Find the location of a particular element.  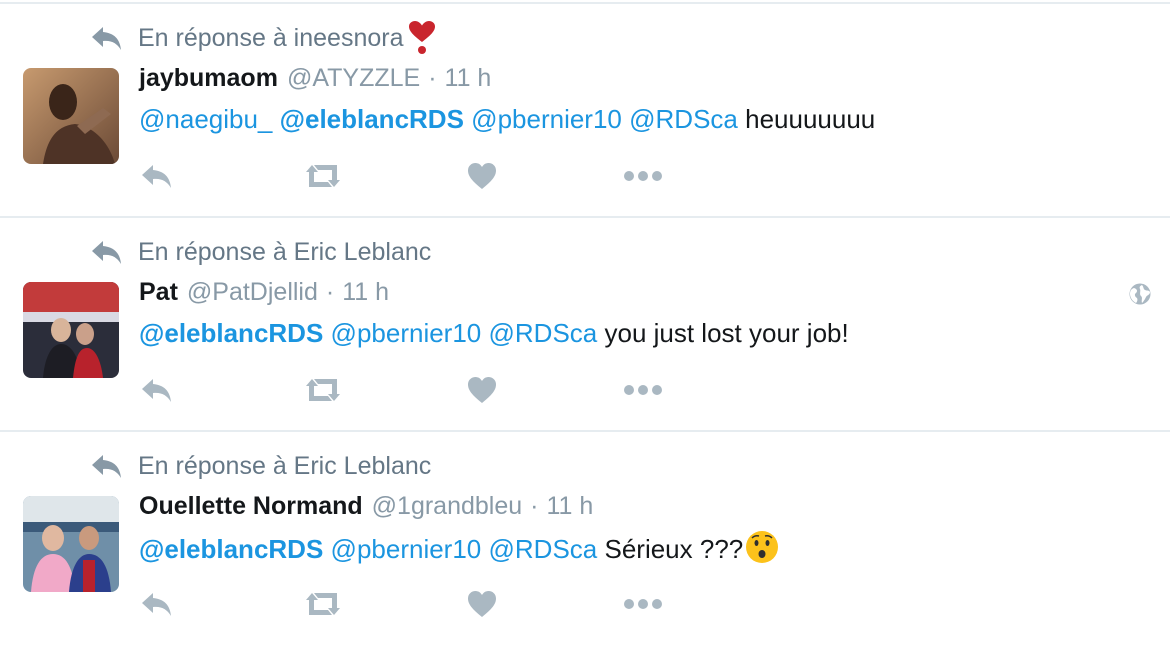

globe-icon is located at coordinates (1140, 294).